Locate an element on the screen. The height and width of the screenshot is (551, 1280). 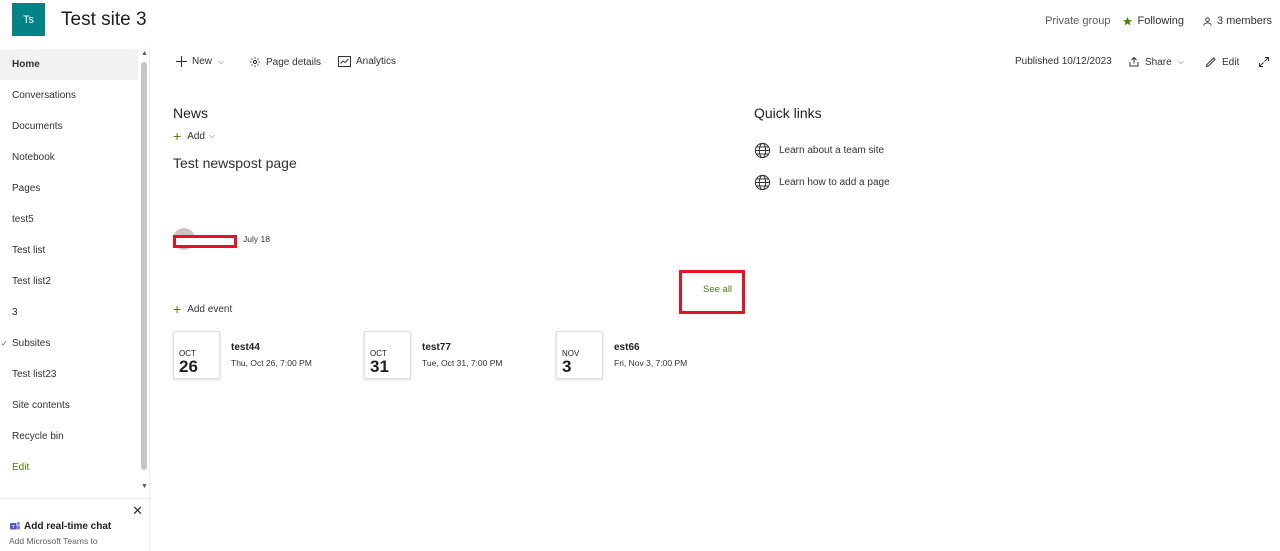
event-time: Thu, Oct 26, 7:00 PM is located at coordinates (271, 363).